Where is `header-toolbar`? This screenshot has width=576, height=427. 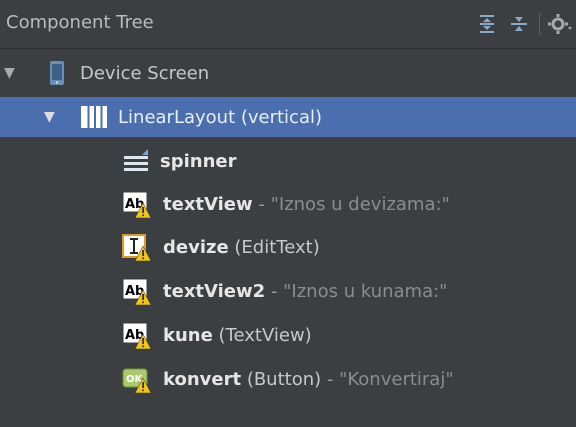
header-toolbar is located at coordinates (523, 24).